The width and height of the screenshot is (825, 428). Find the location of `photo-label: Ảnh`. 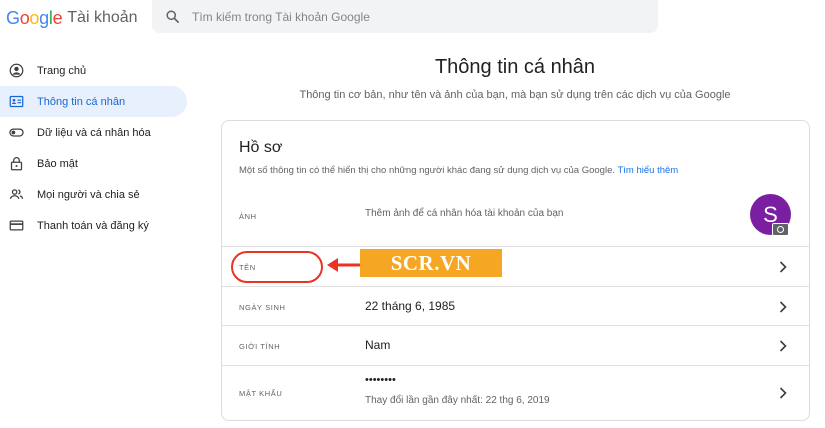

photo-label: Ảnh is located at coordinates (248, 216).